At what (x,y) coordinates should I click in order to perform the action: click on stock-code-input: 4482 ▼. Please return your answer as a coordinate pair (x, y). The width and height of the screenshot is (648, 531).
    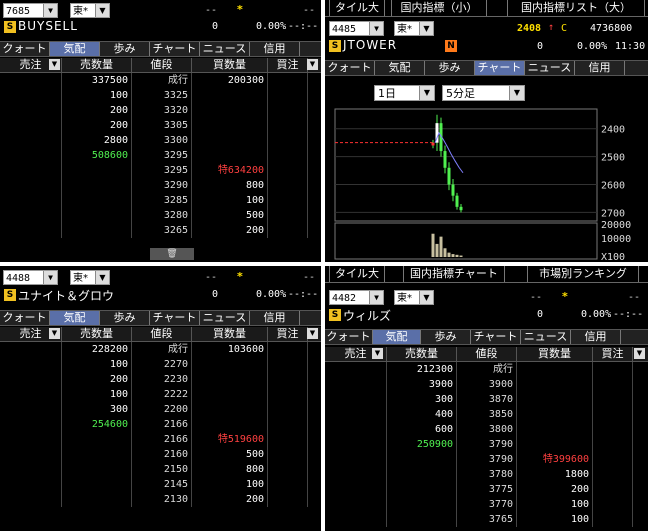
    Looking at the image, I should click on (356, 297).